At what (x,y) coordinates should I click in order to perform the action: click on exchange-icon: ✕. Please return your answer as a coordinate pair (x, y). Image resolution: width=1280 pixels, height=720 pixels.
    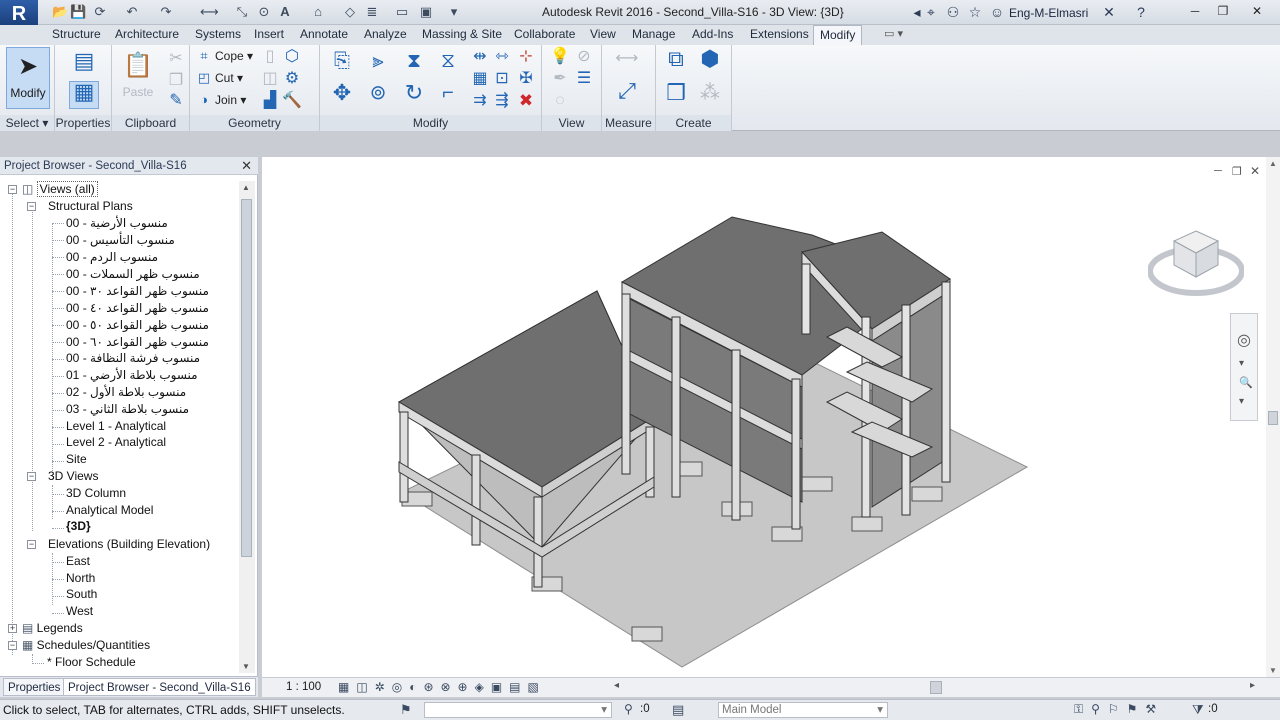
    Looking at the image, I should click on (1109, 12).